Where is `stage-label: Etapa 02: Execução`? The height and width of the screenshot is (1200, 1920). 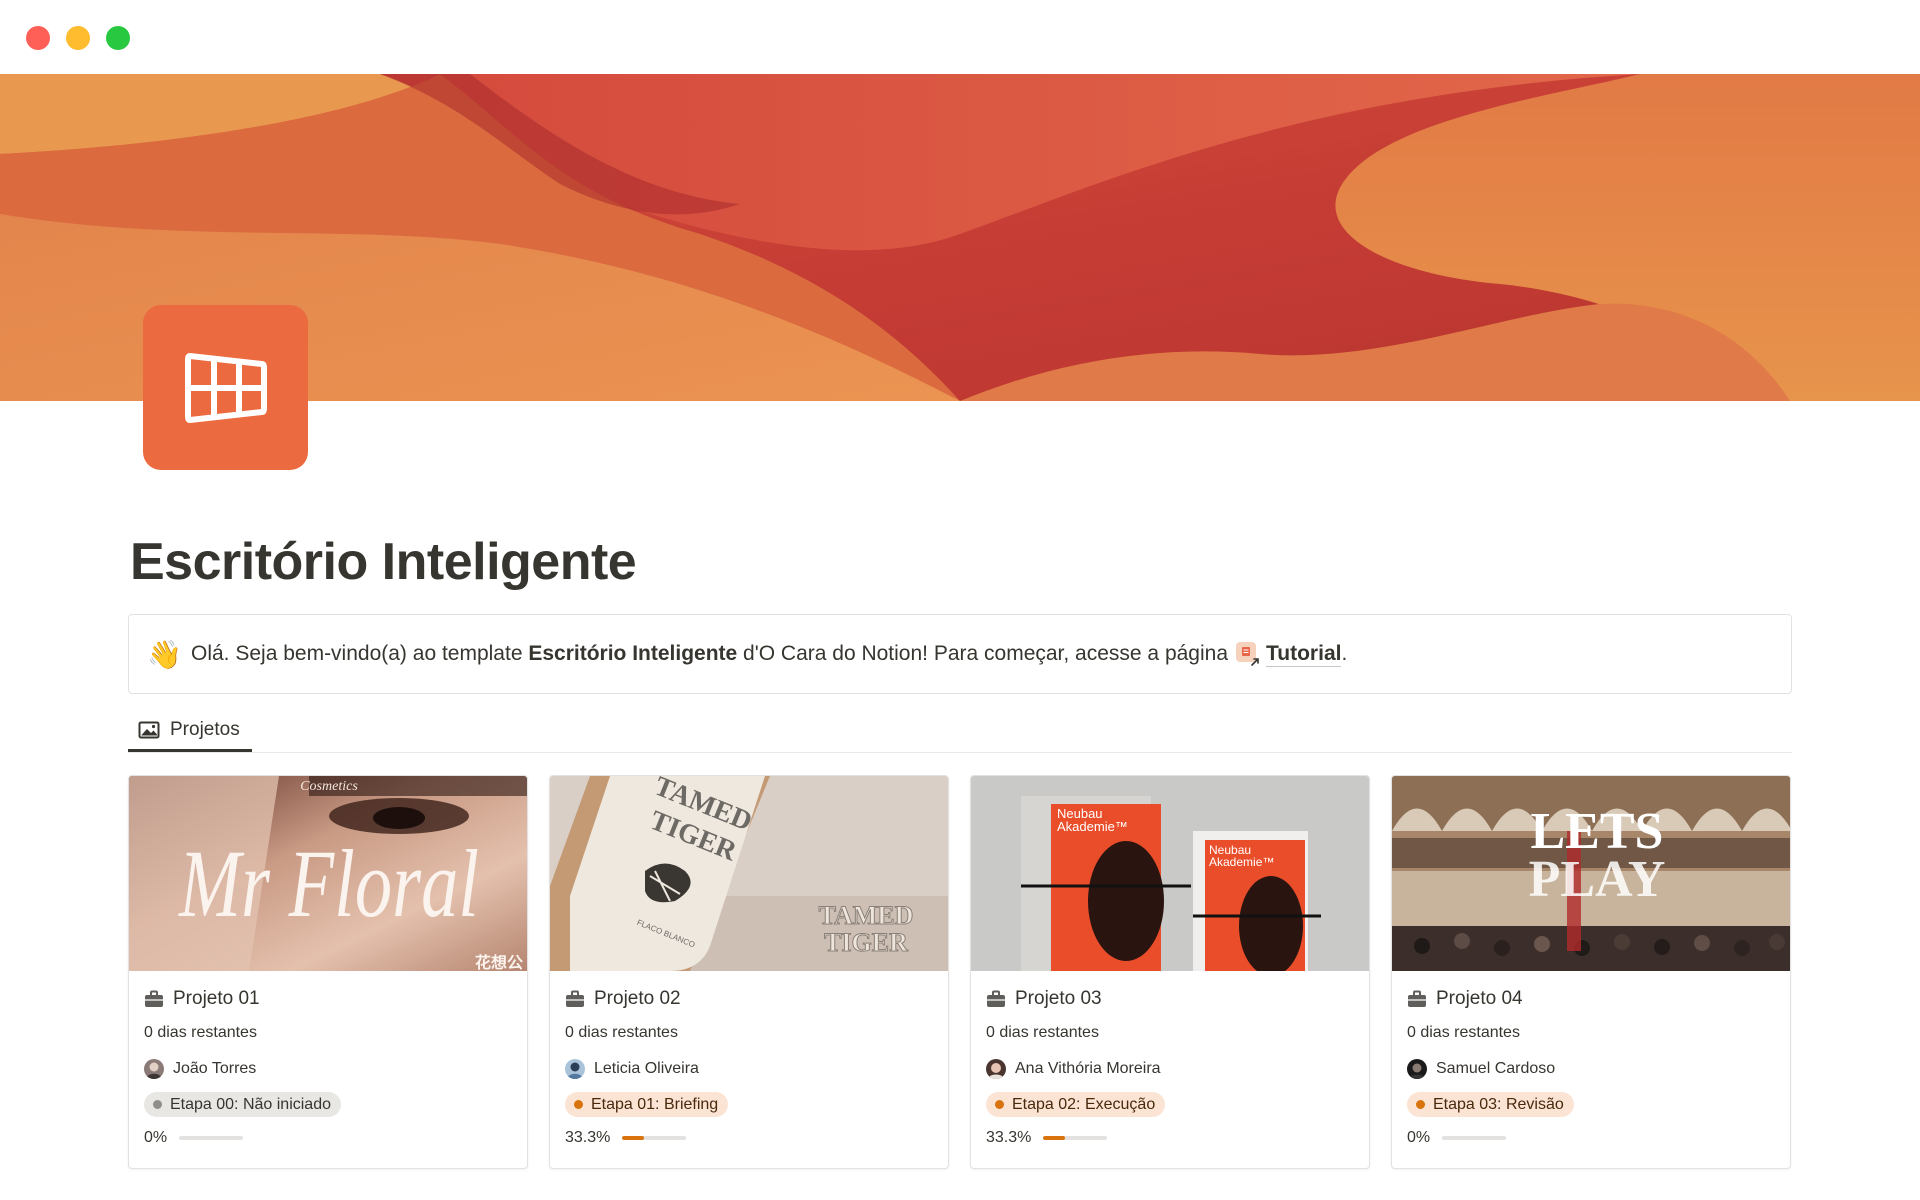 stage-label: Etapa 02: Execução is located at coordinates (1084, 1104).